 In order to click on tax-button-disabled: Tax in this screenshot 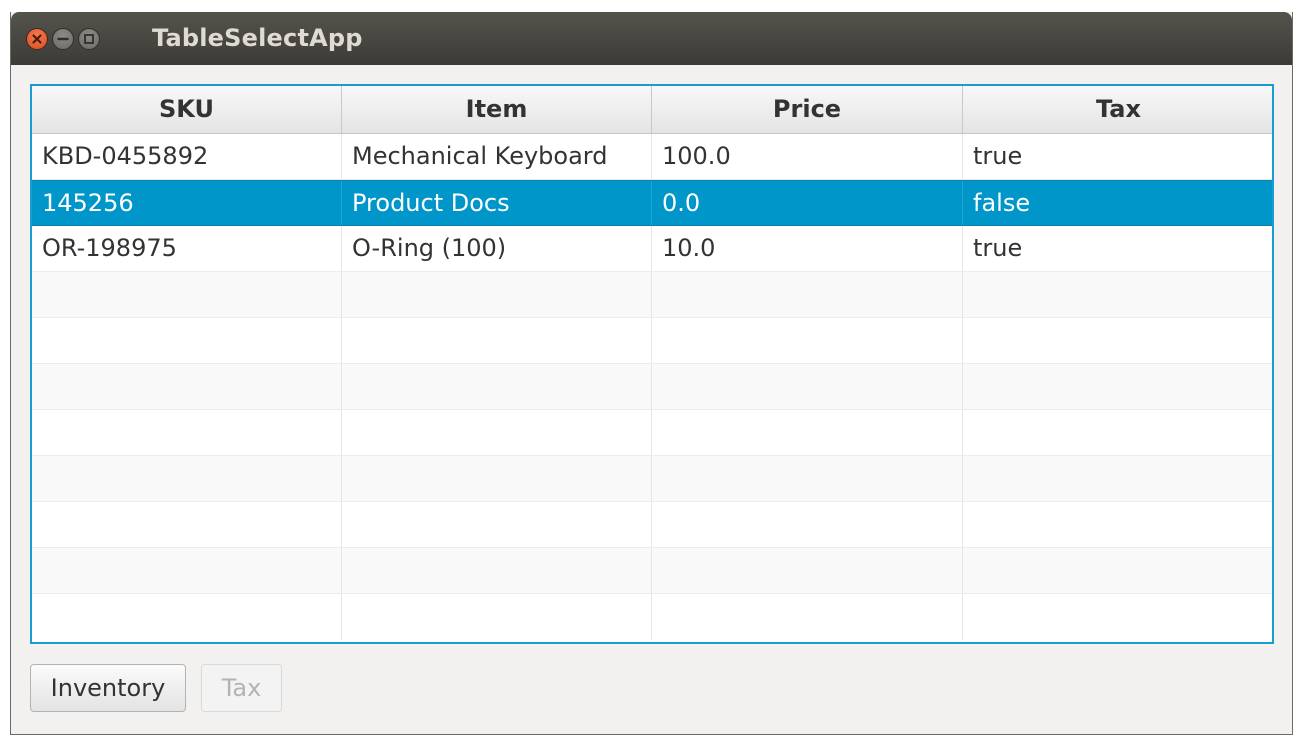, I will do `click(241, 688)`.